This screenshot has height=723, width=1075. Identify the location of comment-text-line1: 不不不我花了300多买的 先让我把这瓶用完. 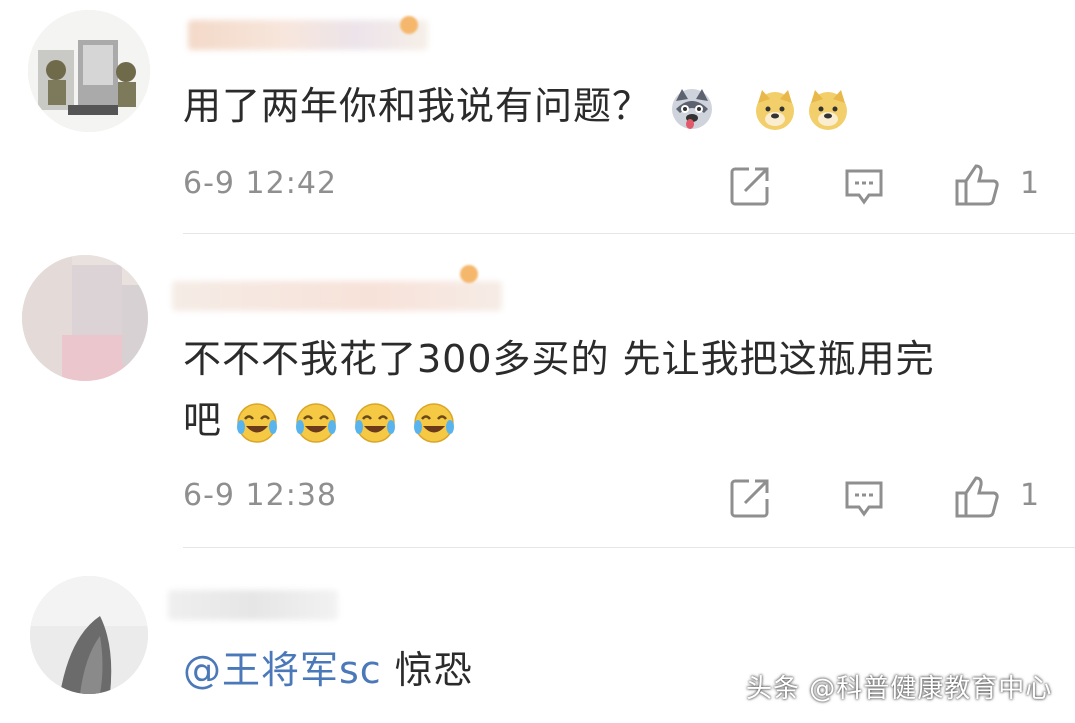
(559, 359).